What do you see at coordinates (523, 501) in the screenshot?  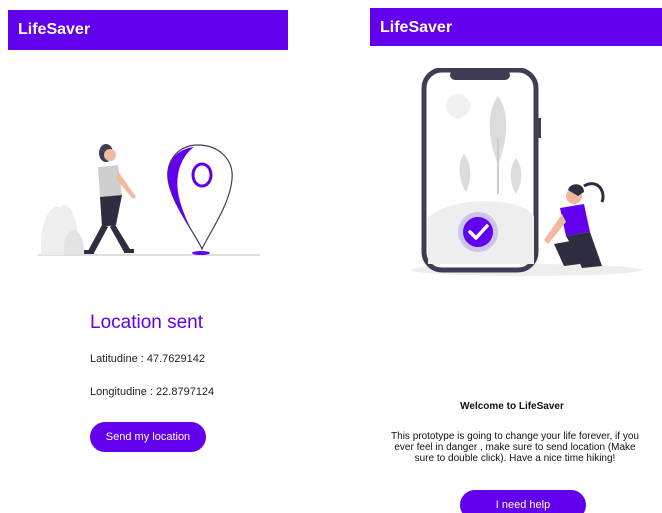 I see `need-help-button: I need help` at bounding box center [523, 501].